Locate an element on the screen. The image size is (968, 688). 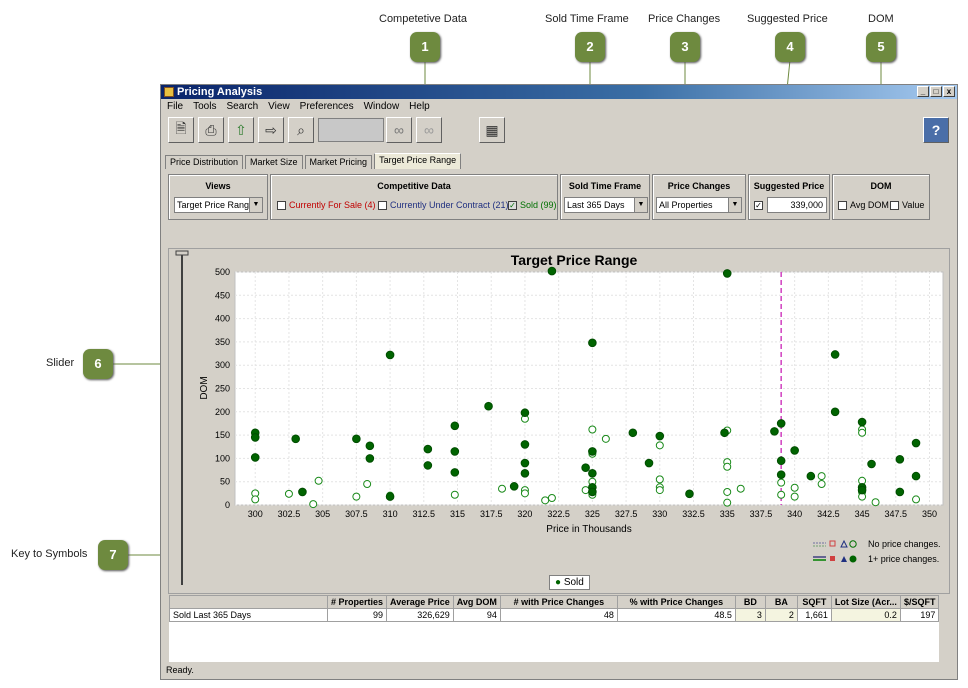
col-header: SQFT is located at coordinates (814, 602).